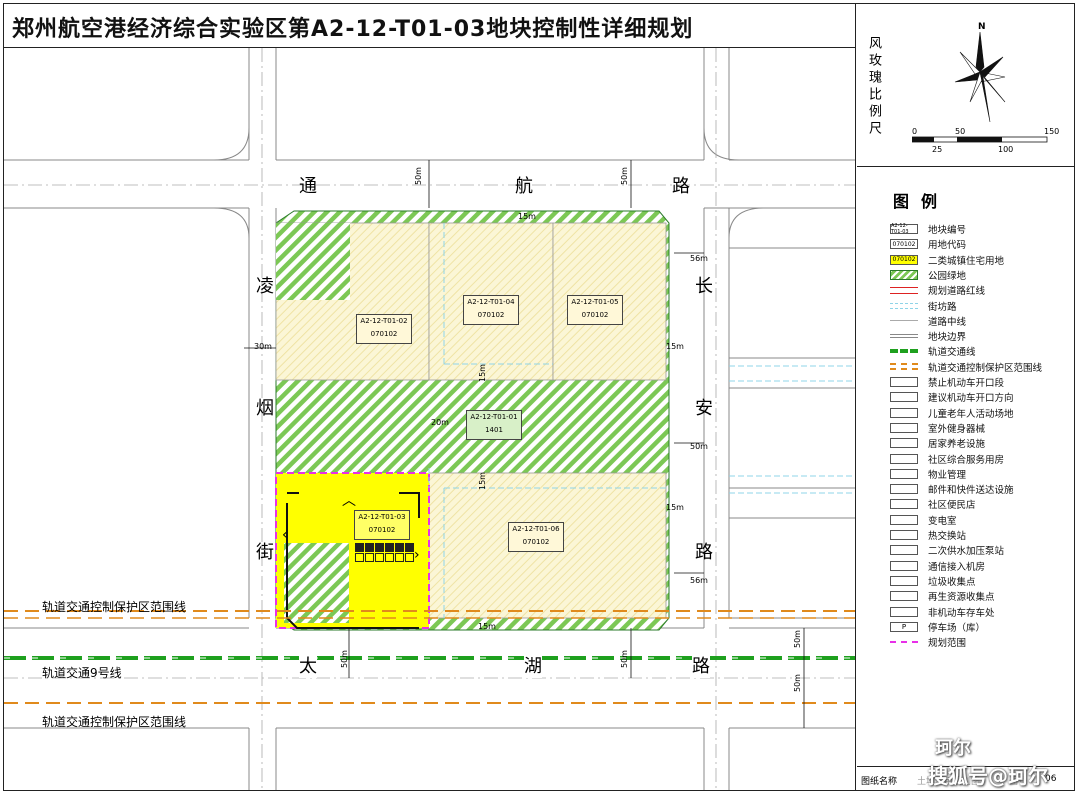 Image resolution: width=1080 pixels, height=796 pixels. Describe the element at coordinates (595, 310) in the screenshot. I see `parcel-label: A2-12-T01-05 070102` at that location.